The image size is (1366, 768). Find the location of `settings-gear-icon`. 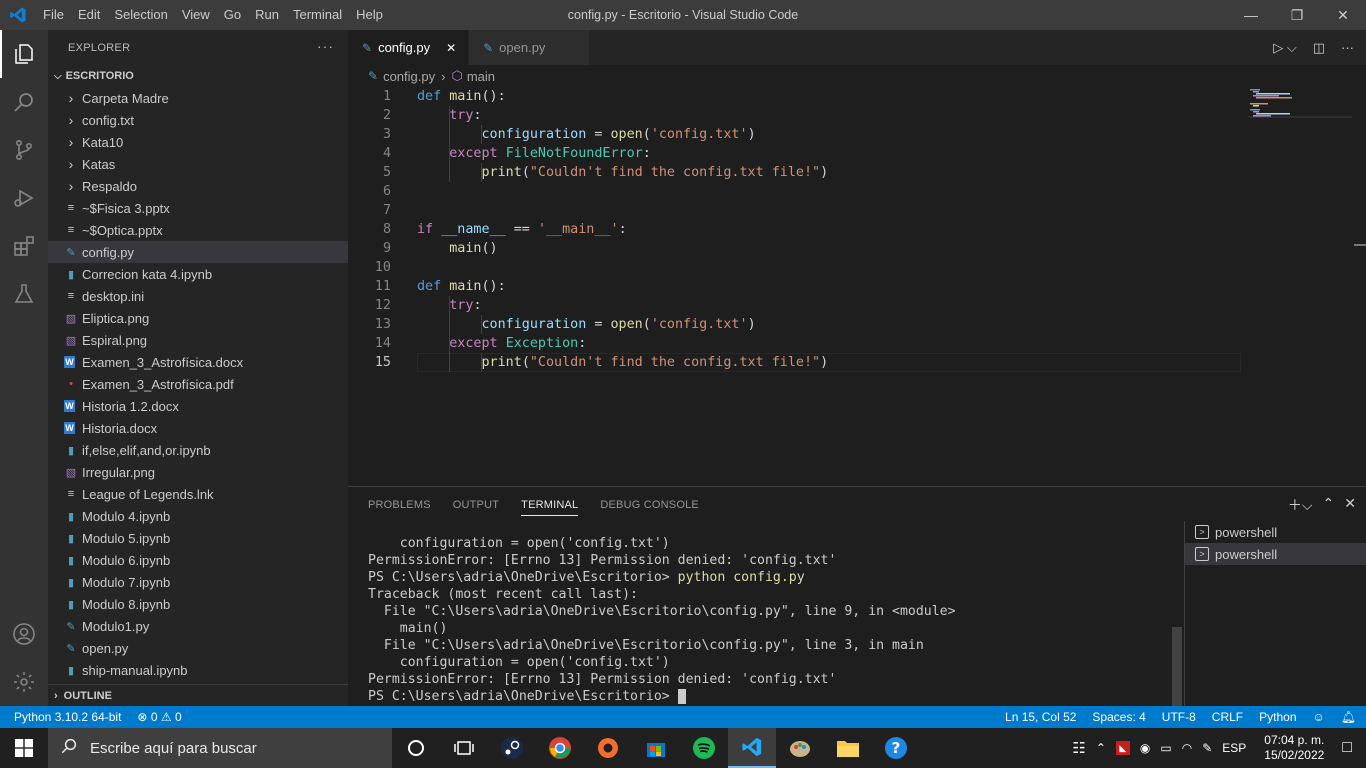

settings-gear-icon is located at coordinates (24, 682).